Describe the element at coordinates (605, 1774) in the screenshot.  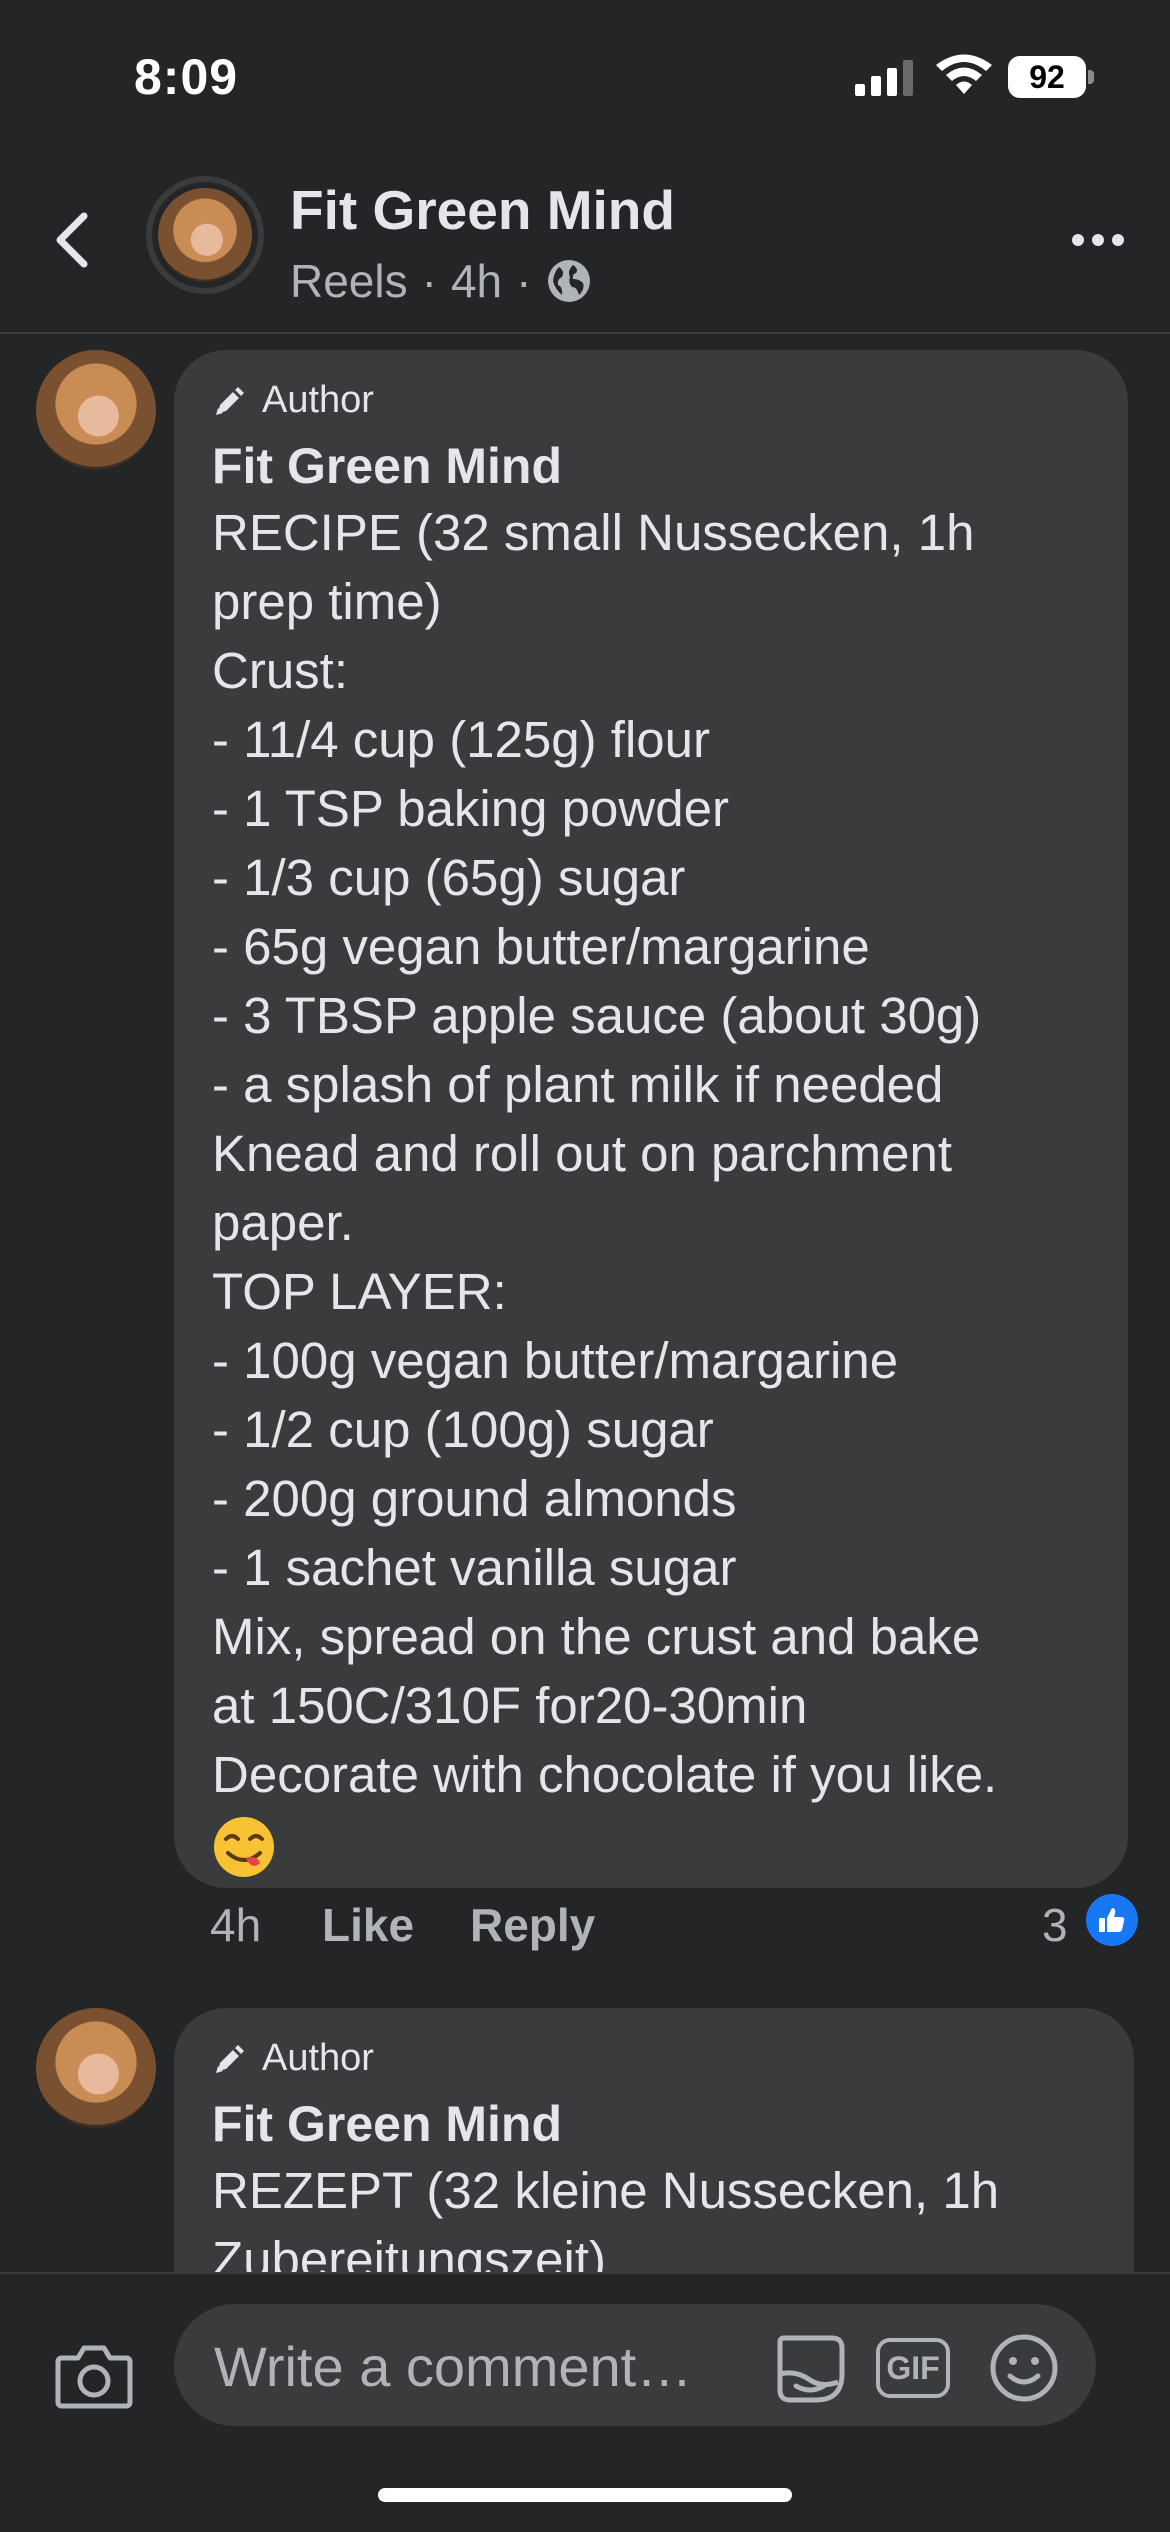
I see `comment-line: Decorate with chocolate if you like.` at that location.